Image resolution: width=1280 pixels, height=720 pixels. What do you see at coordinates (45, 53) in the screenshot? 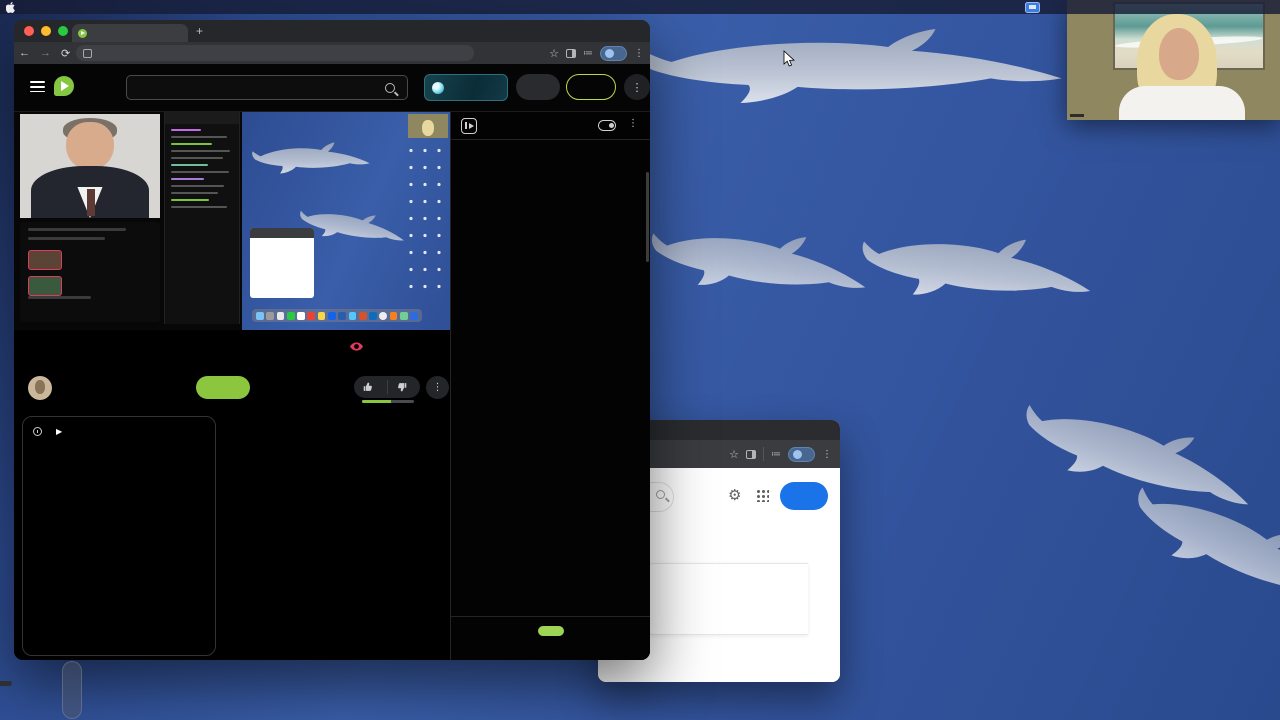
I see `forward-button: →` at bounding box center [45, 53].